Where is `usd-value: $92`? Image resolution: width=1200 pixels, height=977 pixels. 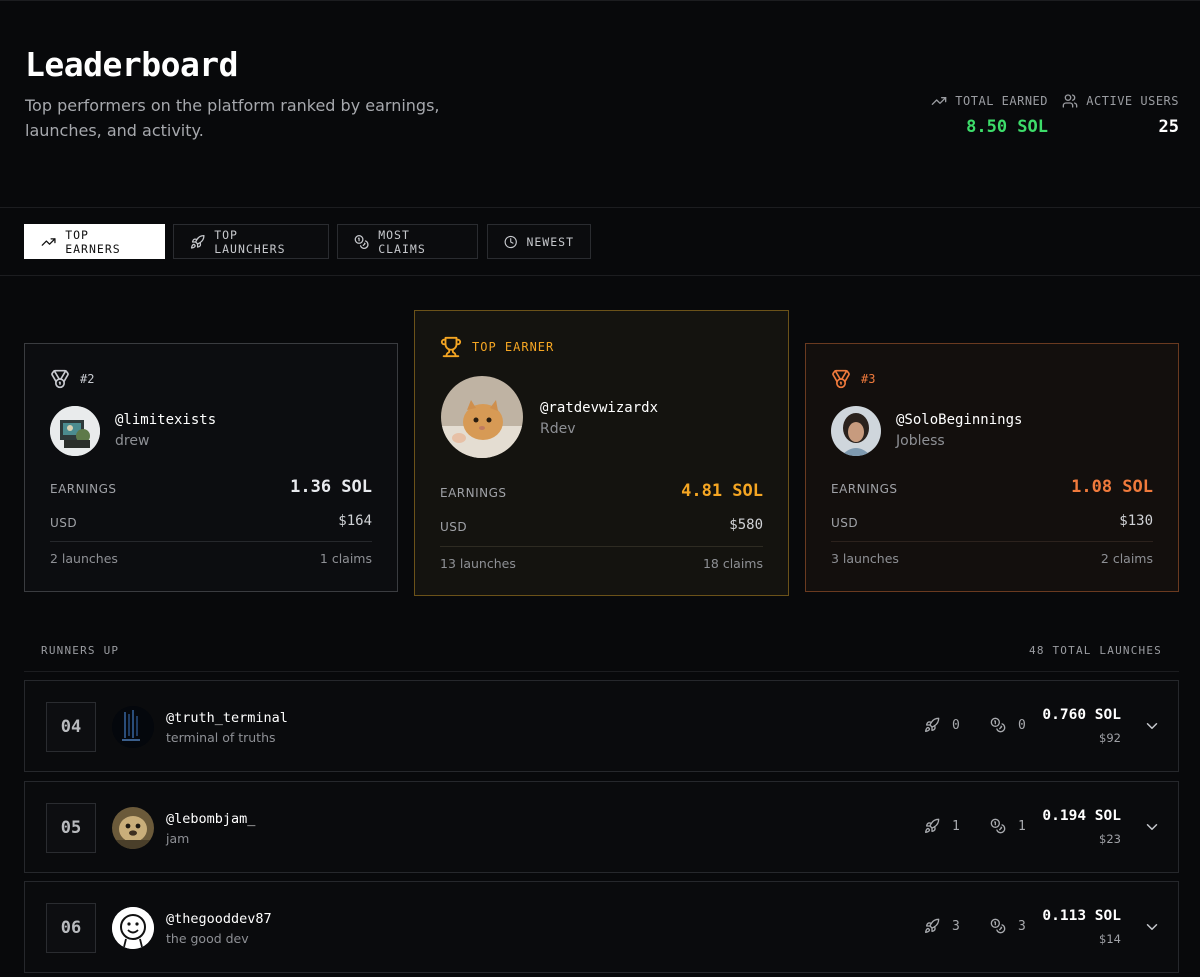 usd-value: $92 is located at coordinates (1110, 738).